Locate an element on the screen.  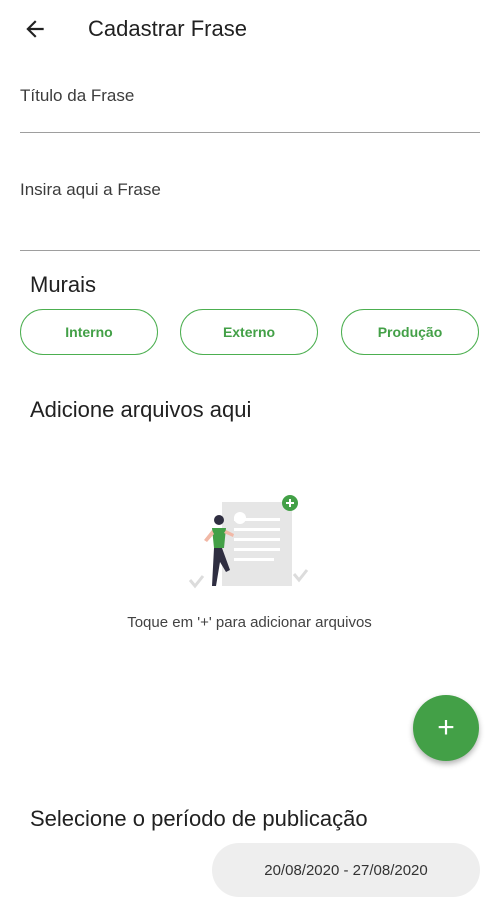
add-file-button: + is located at coordinates (446, 728).